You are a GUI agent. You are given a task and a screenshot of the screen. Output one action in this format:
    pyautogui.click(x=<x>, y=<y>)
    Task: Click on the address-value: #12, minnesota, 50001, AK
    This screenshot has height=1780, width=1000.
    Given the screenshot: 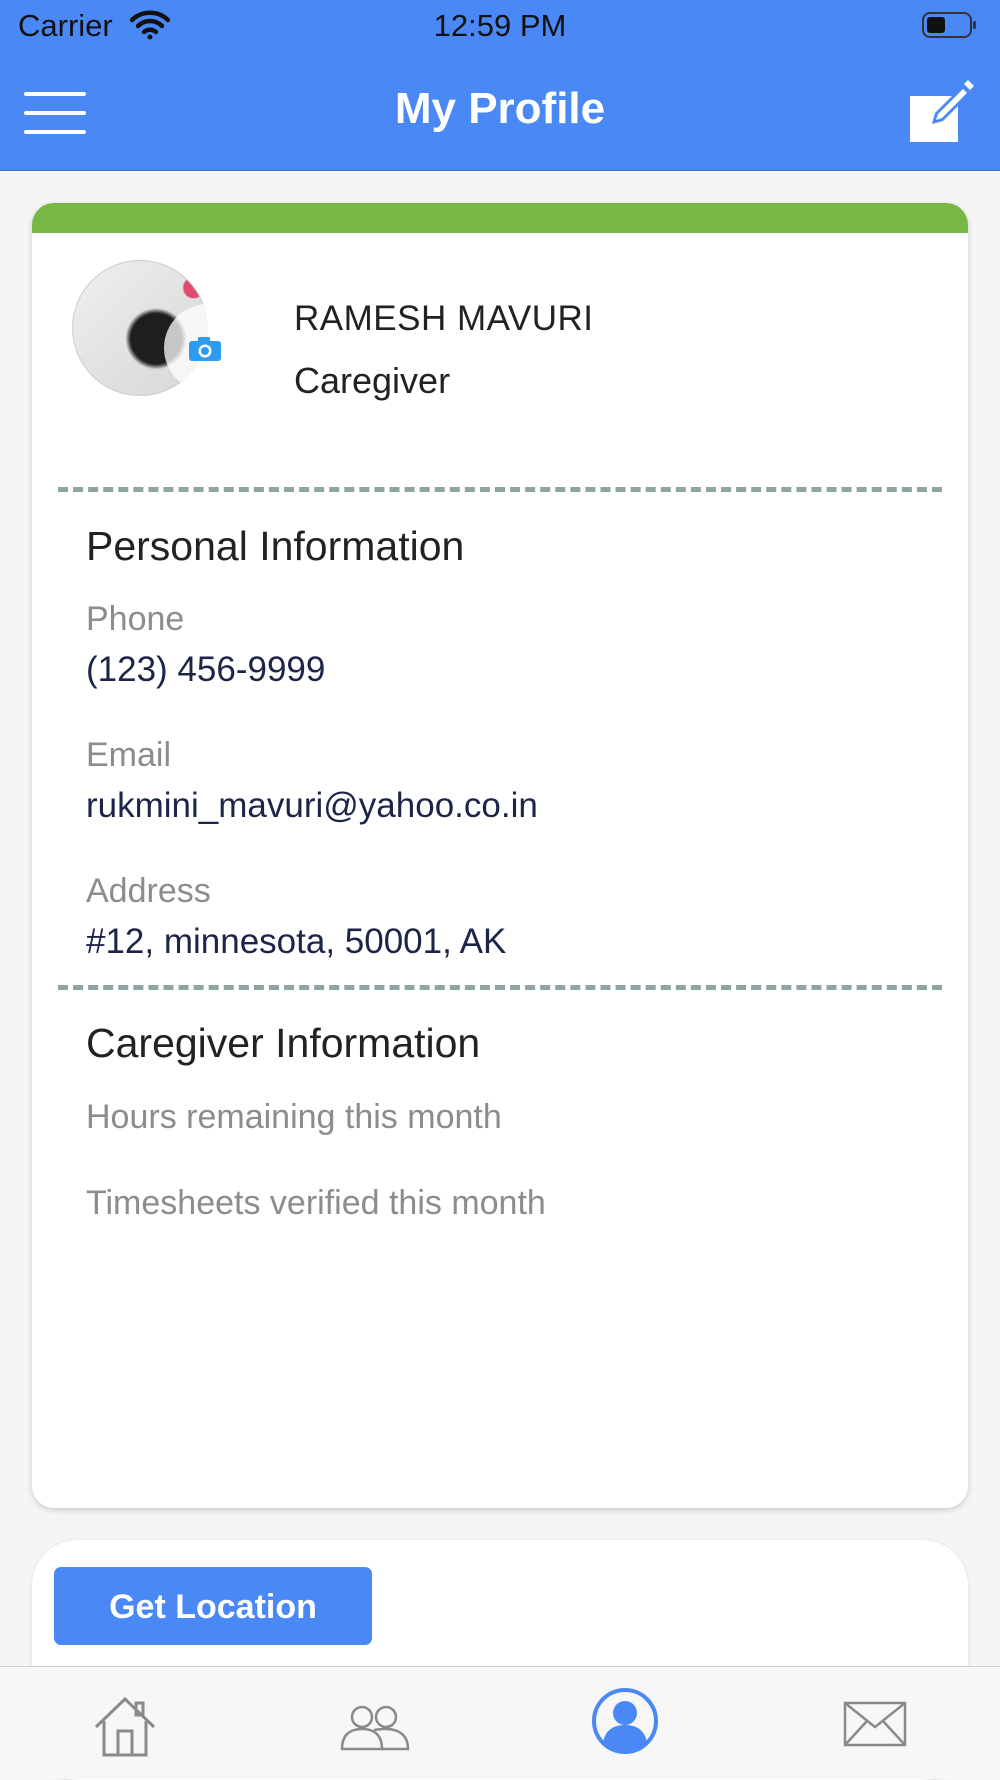 What is the action you would take?
    pyautogui.click(x=296, y=941)
    